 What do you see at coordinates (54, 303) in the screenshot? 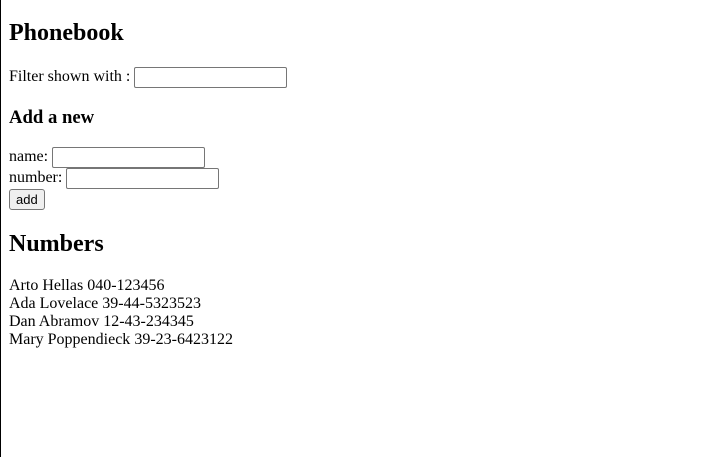
I see `entry-name: Ada Lovelace` at bounding box center [54, 303].